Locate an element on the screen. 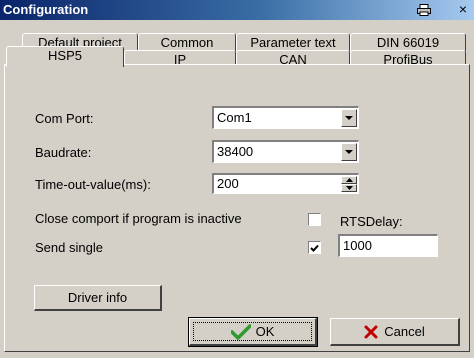 The height and width of the screenshot is (358, 474). checkmark-icon is located at coordinates (314, 248).